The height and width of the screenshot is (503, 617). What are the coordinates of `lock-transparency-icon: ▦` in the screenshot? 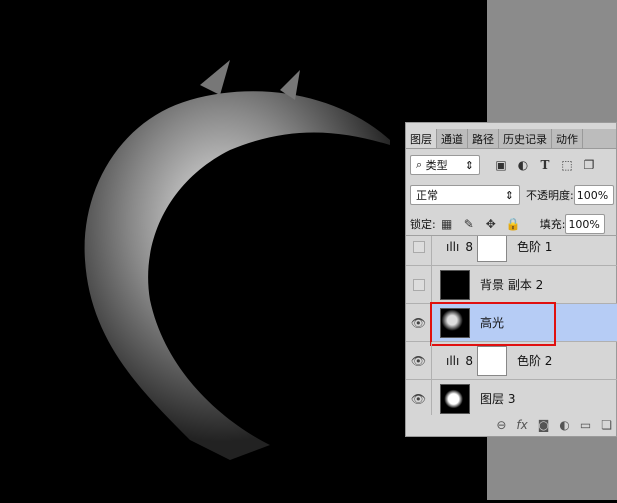 It's located at (447, 224).